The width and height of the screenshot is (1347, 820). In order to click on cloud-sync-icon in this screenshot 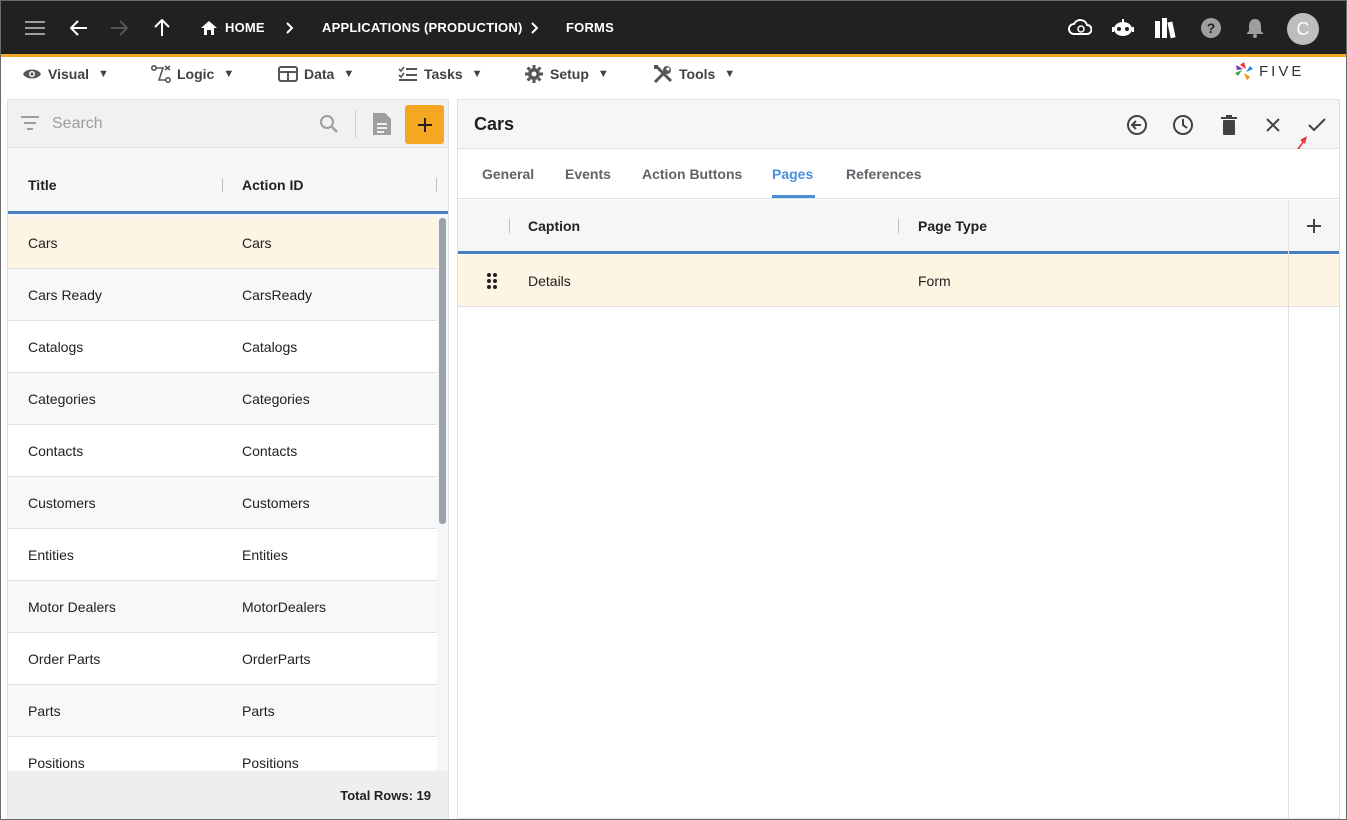, I will do `click(1080, 27)`.